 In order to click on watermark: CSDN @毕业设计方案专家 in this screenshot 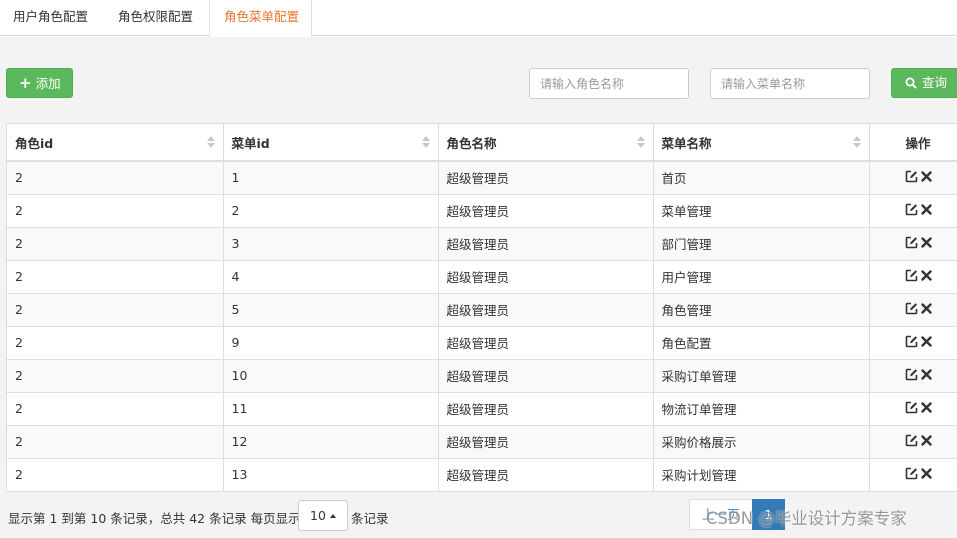, I will do `click(806, 518)`.